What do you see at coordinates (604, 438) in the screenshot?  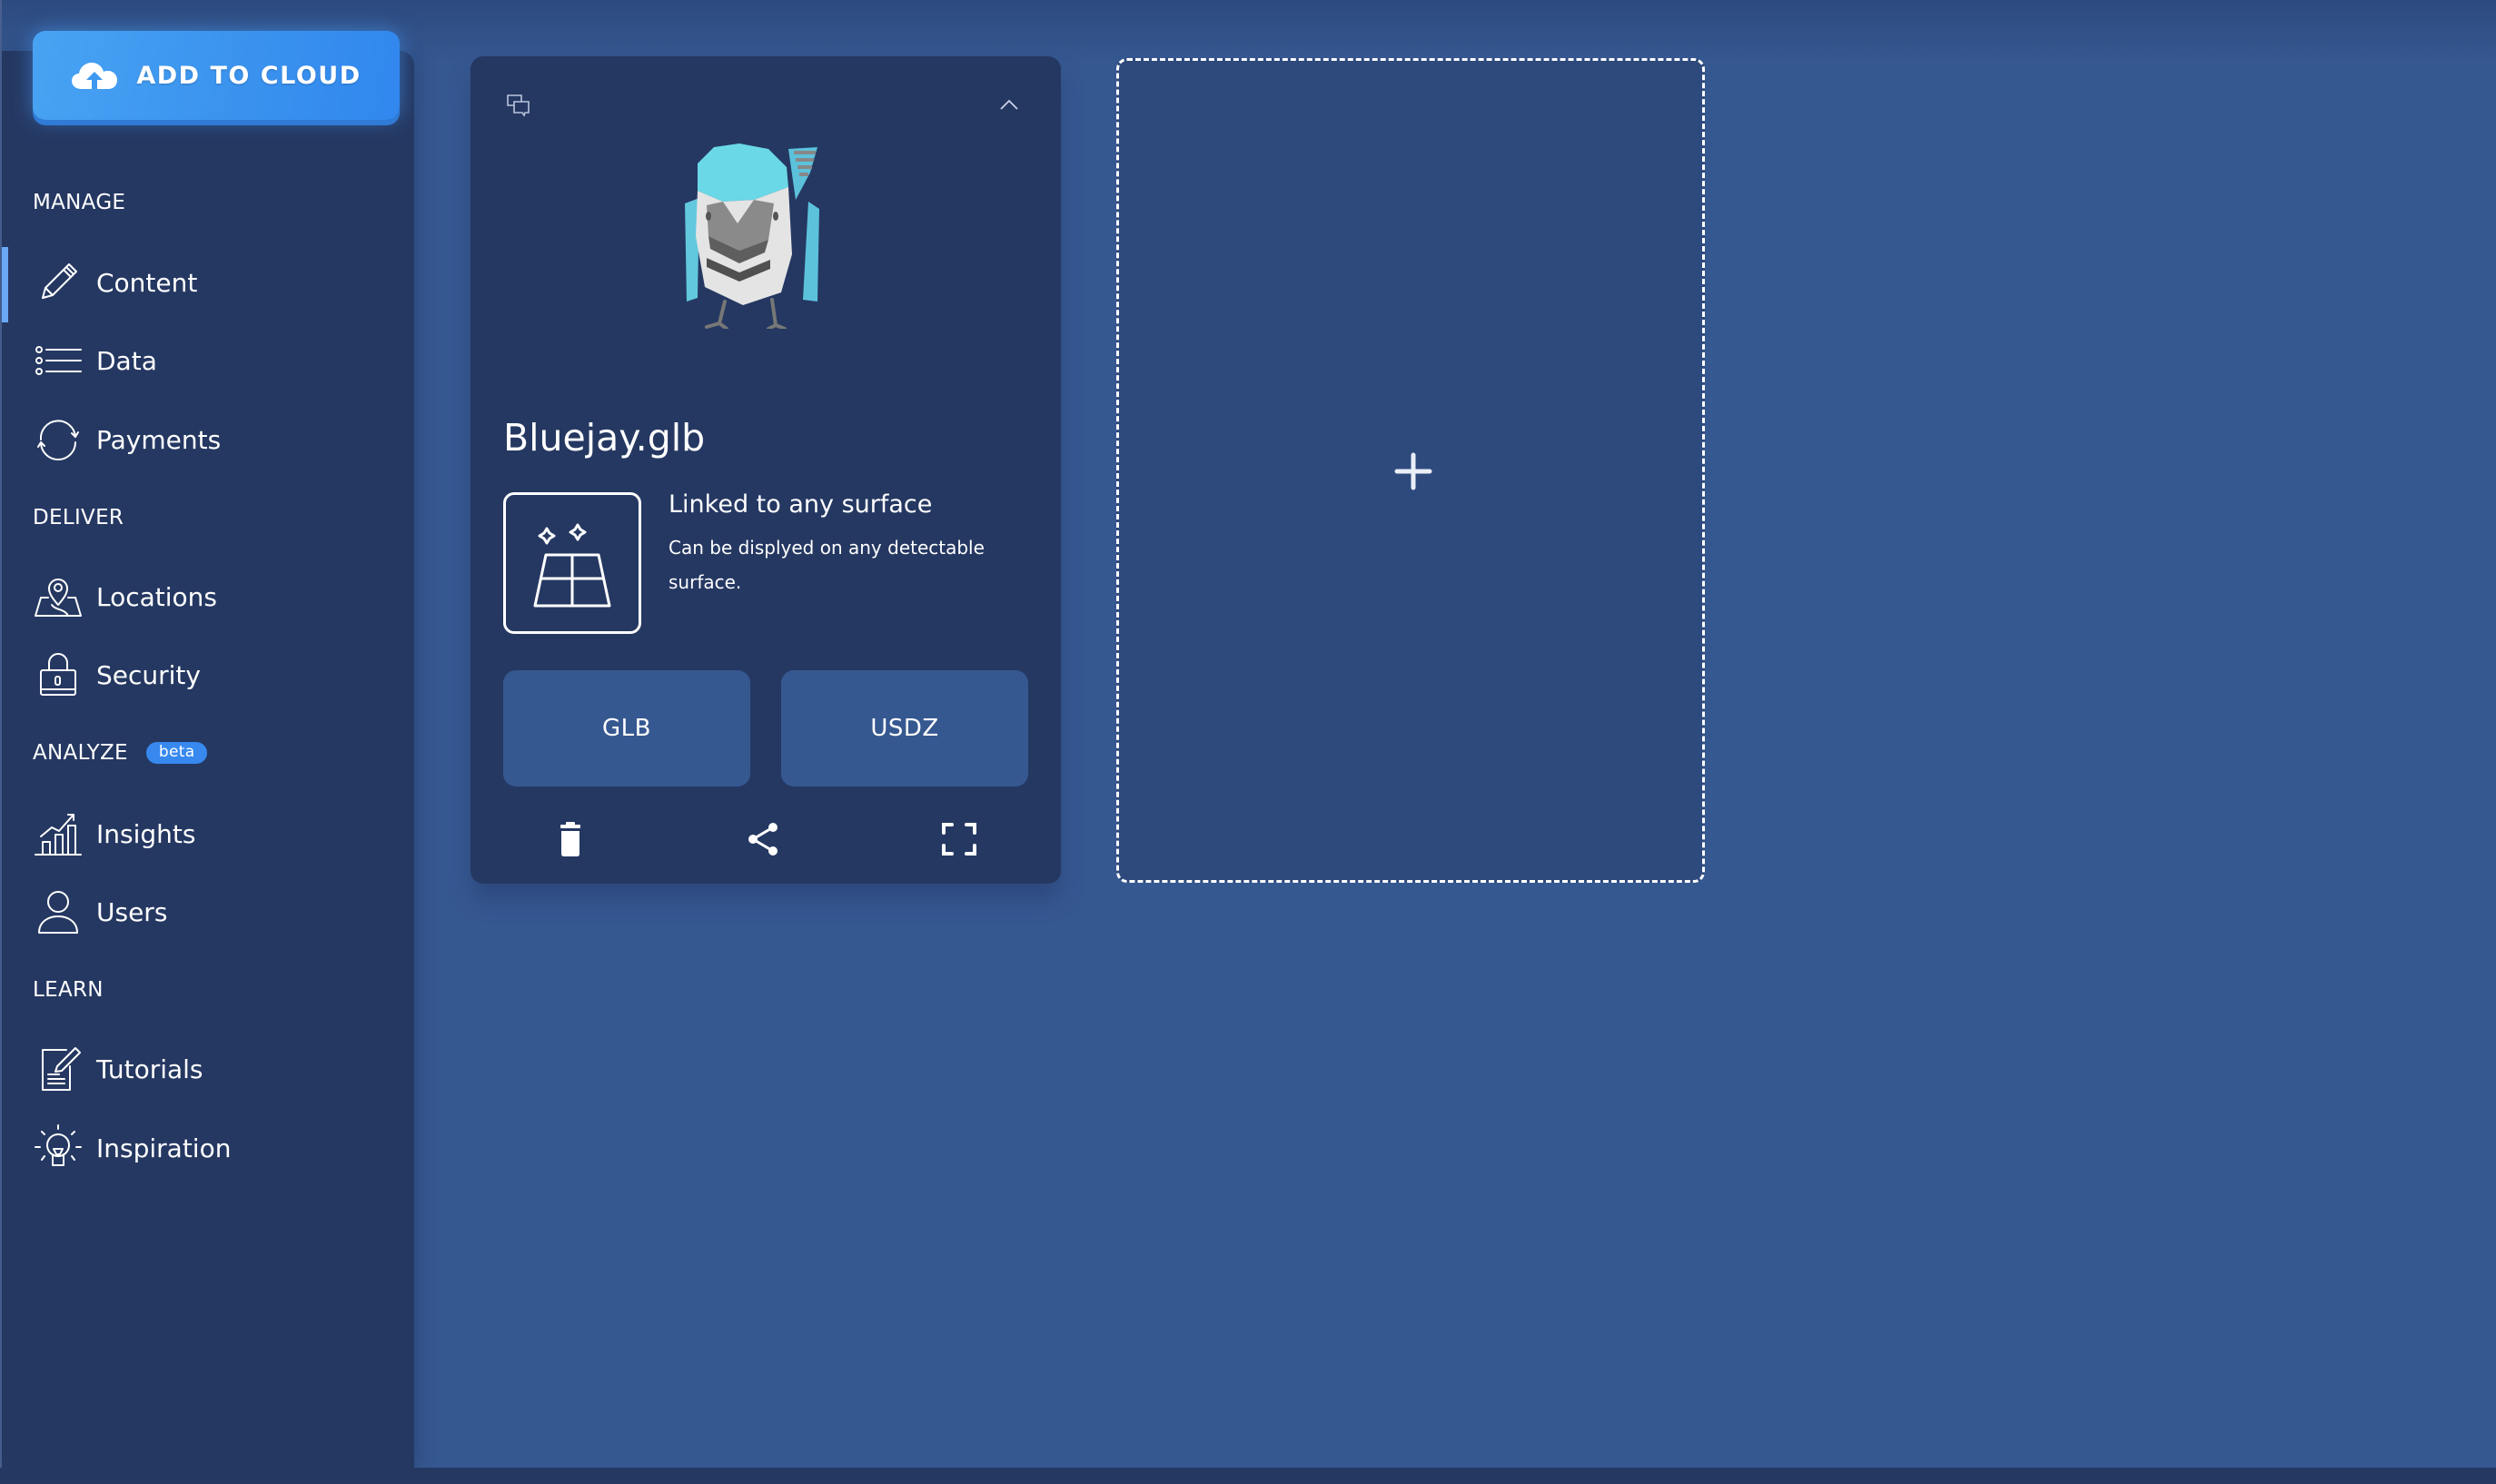 I see `content-title: Bluejay.glb` at bounding box center [604, 438].